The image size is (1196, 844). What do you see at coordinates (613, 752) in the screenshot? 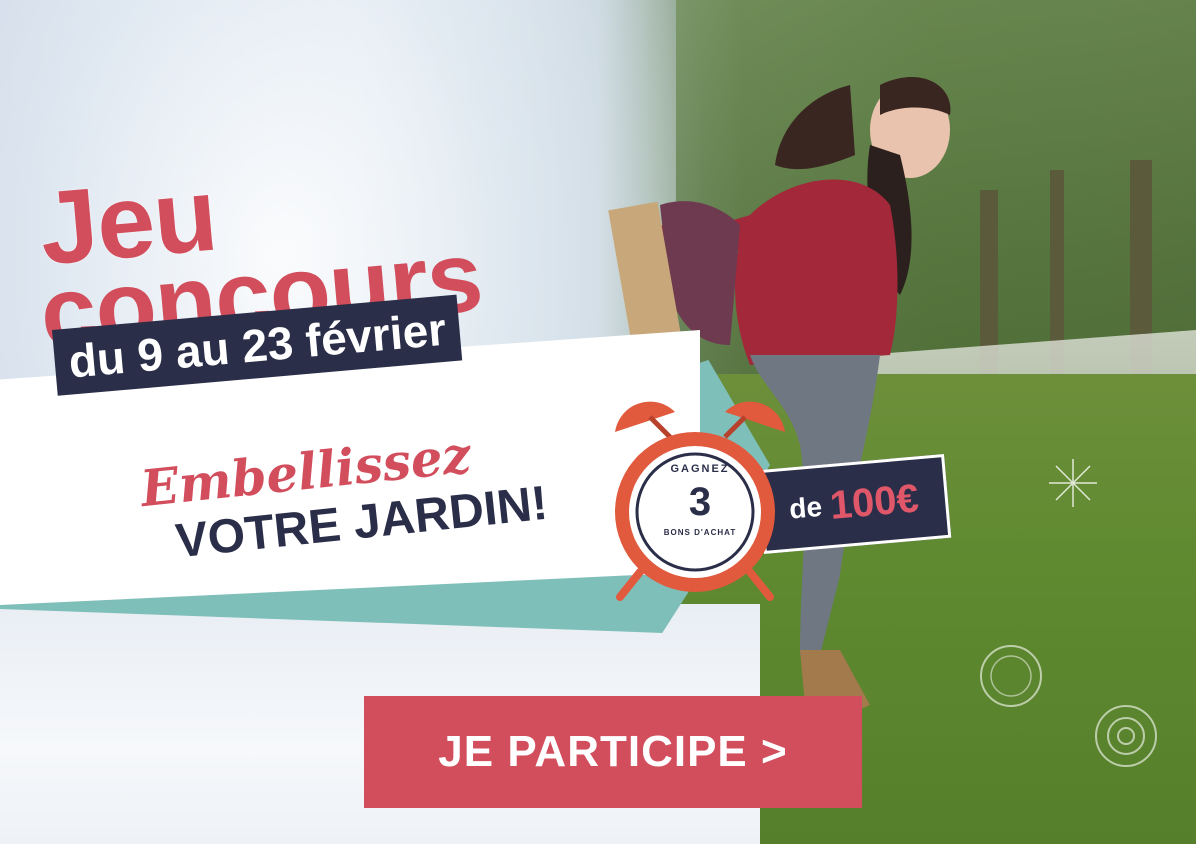
I see `participate-button: JE PARTICIPE >` at bounding box center [613, 752].